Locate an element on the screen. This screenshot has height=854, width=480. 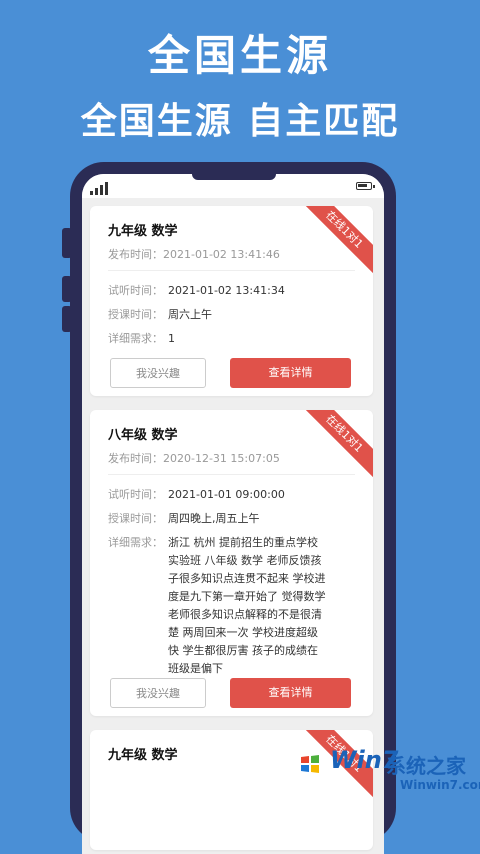
detail-row: 详细需求： 1 is located at coordinates (218, 339).